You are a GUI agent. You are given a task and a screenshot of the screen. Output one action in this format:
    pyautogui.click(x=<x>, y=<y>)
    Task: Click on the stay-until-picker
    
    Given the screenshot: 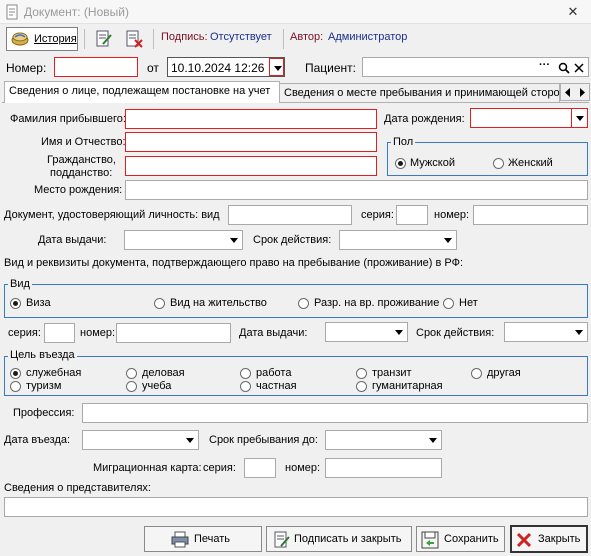 What is the action you would take?
    pyautogui.click(x=383, y=440)
    